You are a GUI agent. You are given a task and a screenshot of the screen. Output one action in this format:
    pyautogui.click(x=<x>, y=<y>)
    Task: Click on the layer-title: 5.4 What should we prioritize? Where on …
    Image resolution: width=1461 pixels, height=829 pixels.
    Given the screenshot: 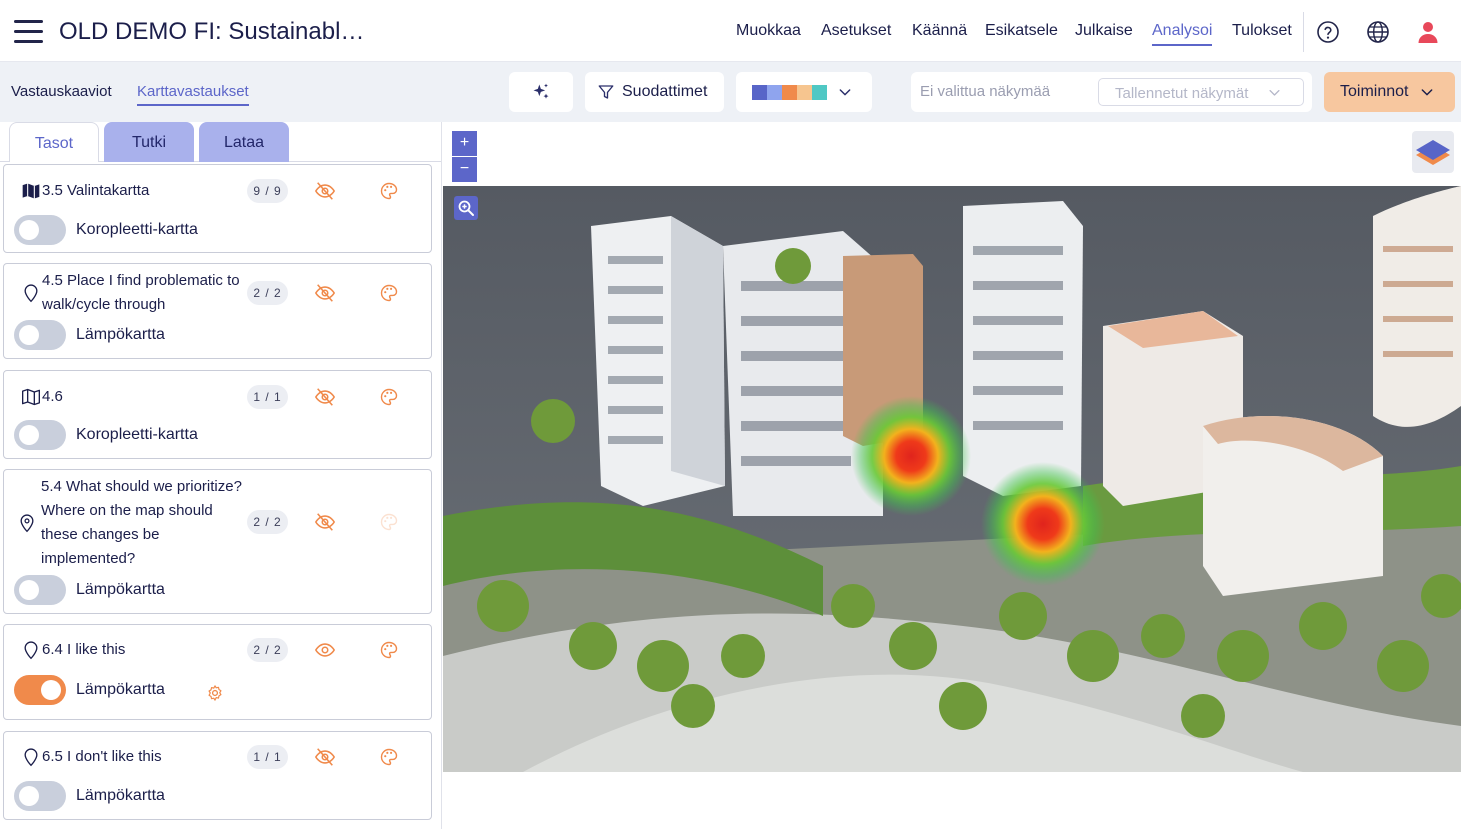 What is the action you would take?
    pyautogui.click(x=141, y=522)
    